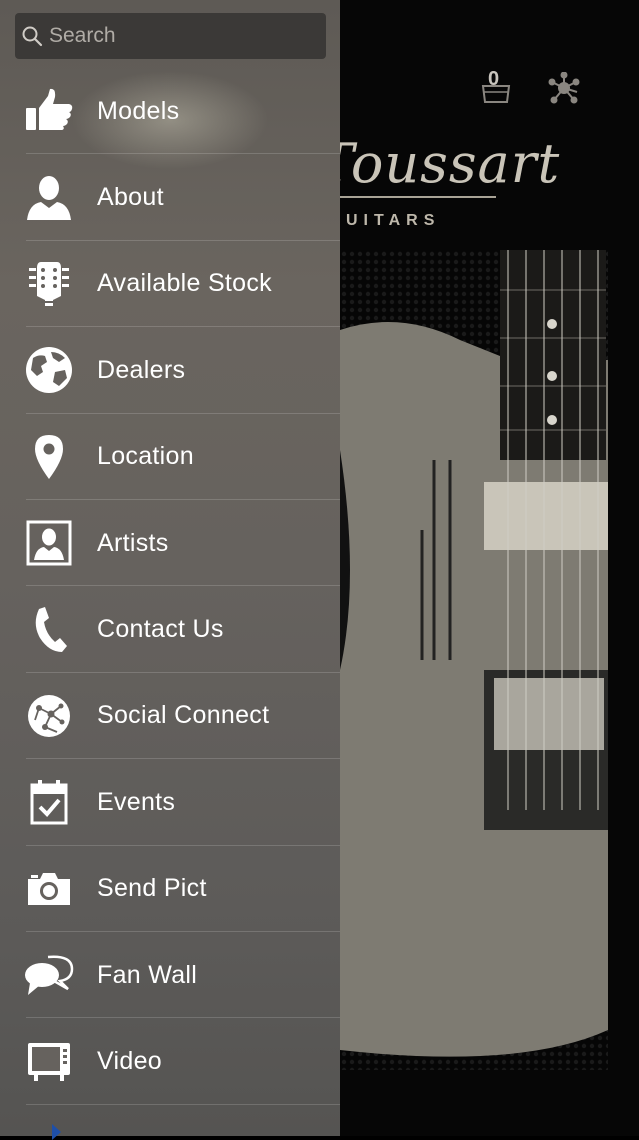  I want to click on menu-label-available-stock: Available Stock, so click(184, 283).